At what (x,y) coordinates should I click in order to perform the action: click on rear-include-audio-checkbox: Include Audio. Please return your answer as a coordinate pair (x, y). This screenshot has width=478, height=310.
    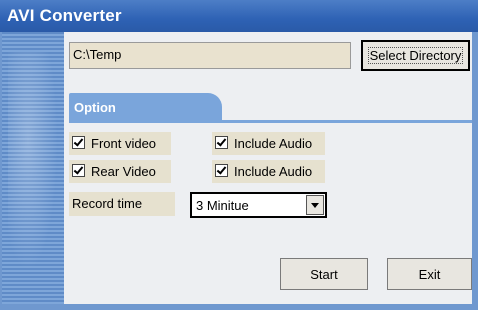
    Looking at the image, I should click on (268, 171).